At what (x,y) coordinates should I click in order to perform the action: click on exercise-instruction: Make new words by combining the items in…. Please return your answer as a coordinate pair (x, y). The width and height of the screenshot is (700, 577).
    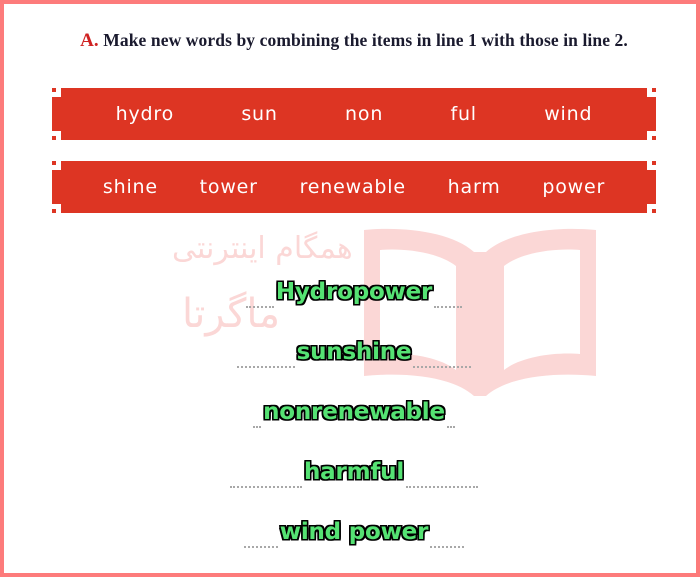
    Looking at the image, I should click on (365, 40).